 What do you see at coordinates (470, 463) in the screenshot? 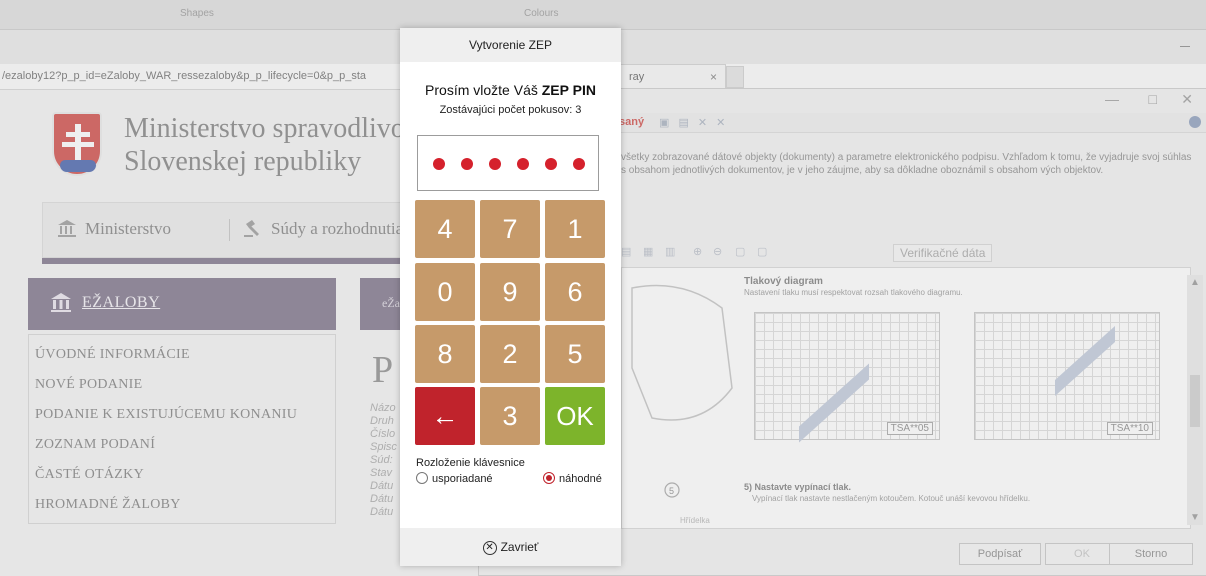
I see `keyboard-layout-label: Rozloženie klávesnice` at bounding box center [470, 463].